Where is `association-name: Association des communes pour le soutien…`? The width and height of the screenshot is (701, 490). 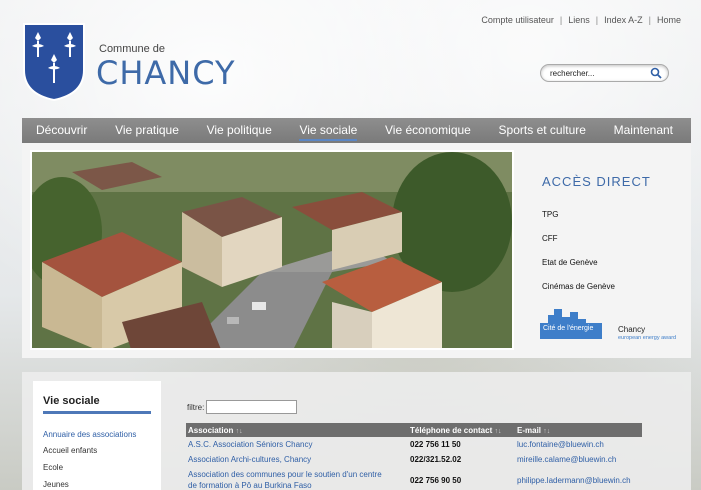
association-name: Association des communes pour le soutien… is located at coordinates (285, 474).